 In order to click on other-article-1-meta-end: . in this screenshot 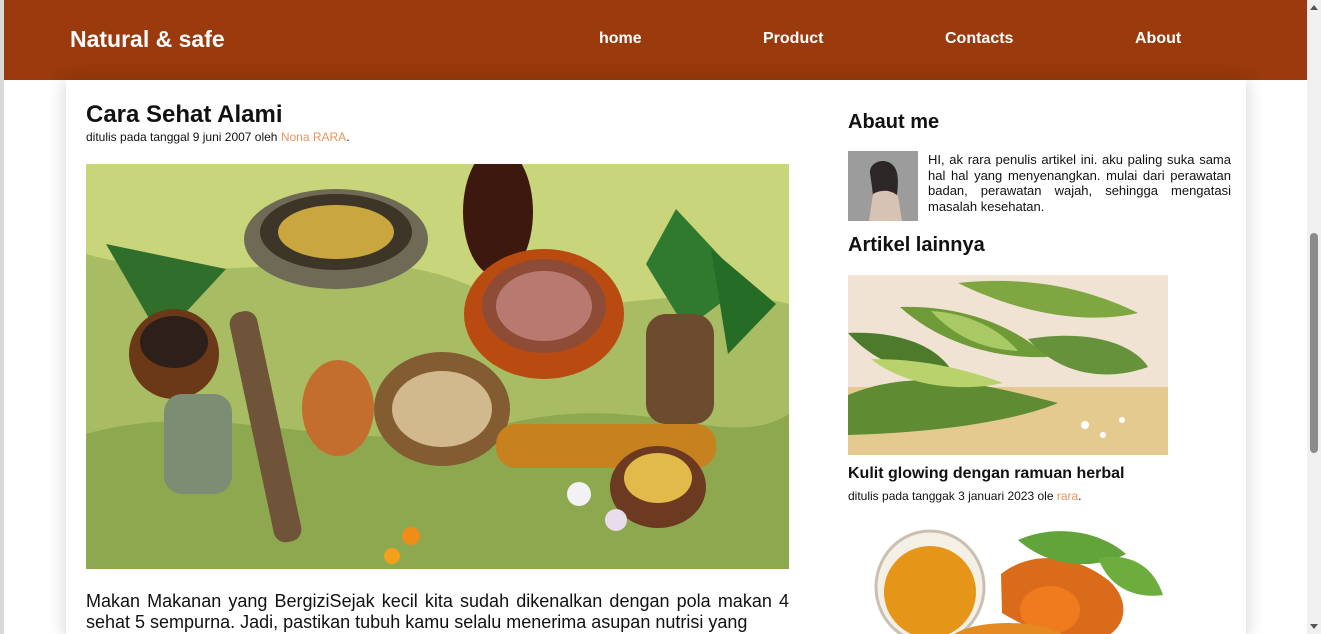, I will do `click(1080, 496)`.